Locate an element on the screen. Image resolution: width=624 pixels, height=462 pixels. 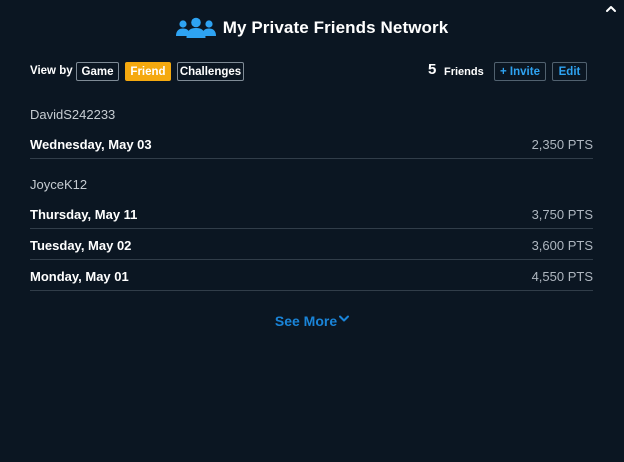
view-by-label: View by is located at coordinates (51, 71).